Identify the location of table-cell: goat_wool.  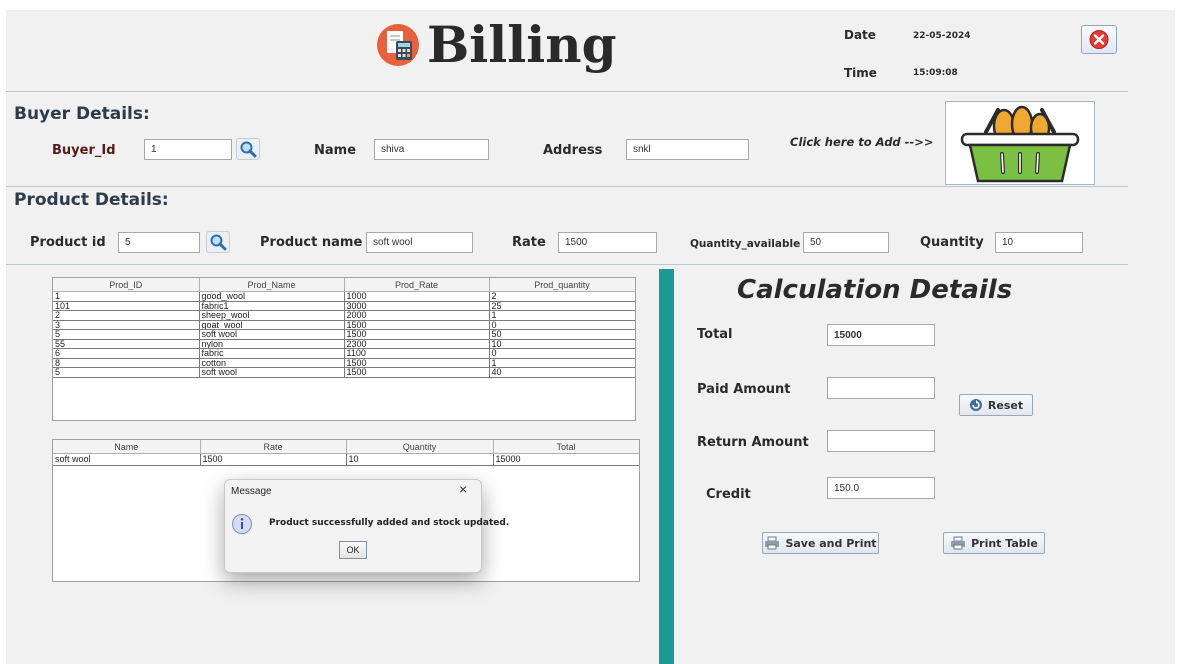
(272, 325).